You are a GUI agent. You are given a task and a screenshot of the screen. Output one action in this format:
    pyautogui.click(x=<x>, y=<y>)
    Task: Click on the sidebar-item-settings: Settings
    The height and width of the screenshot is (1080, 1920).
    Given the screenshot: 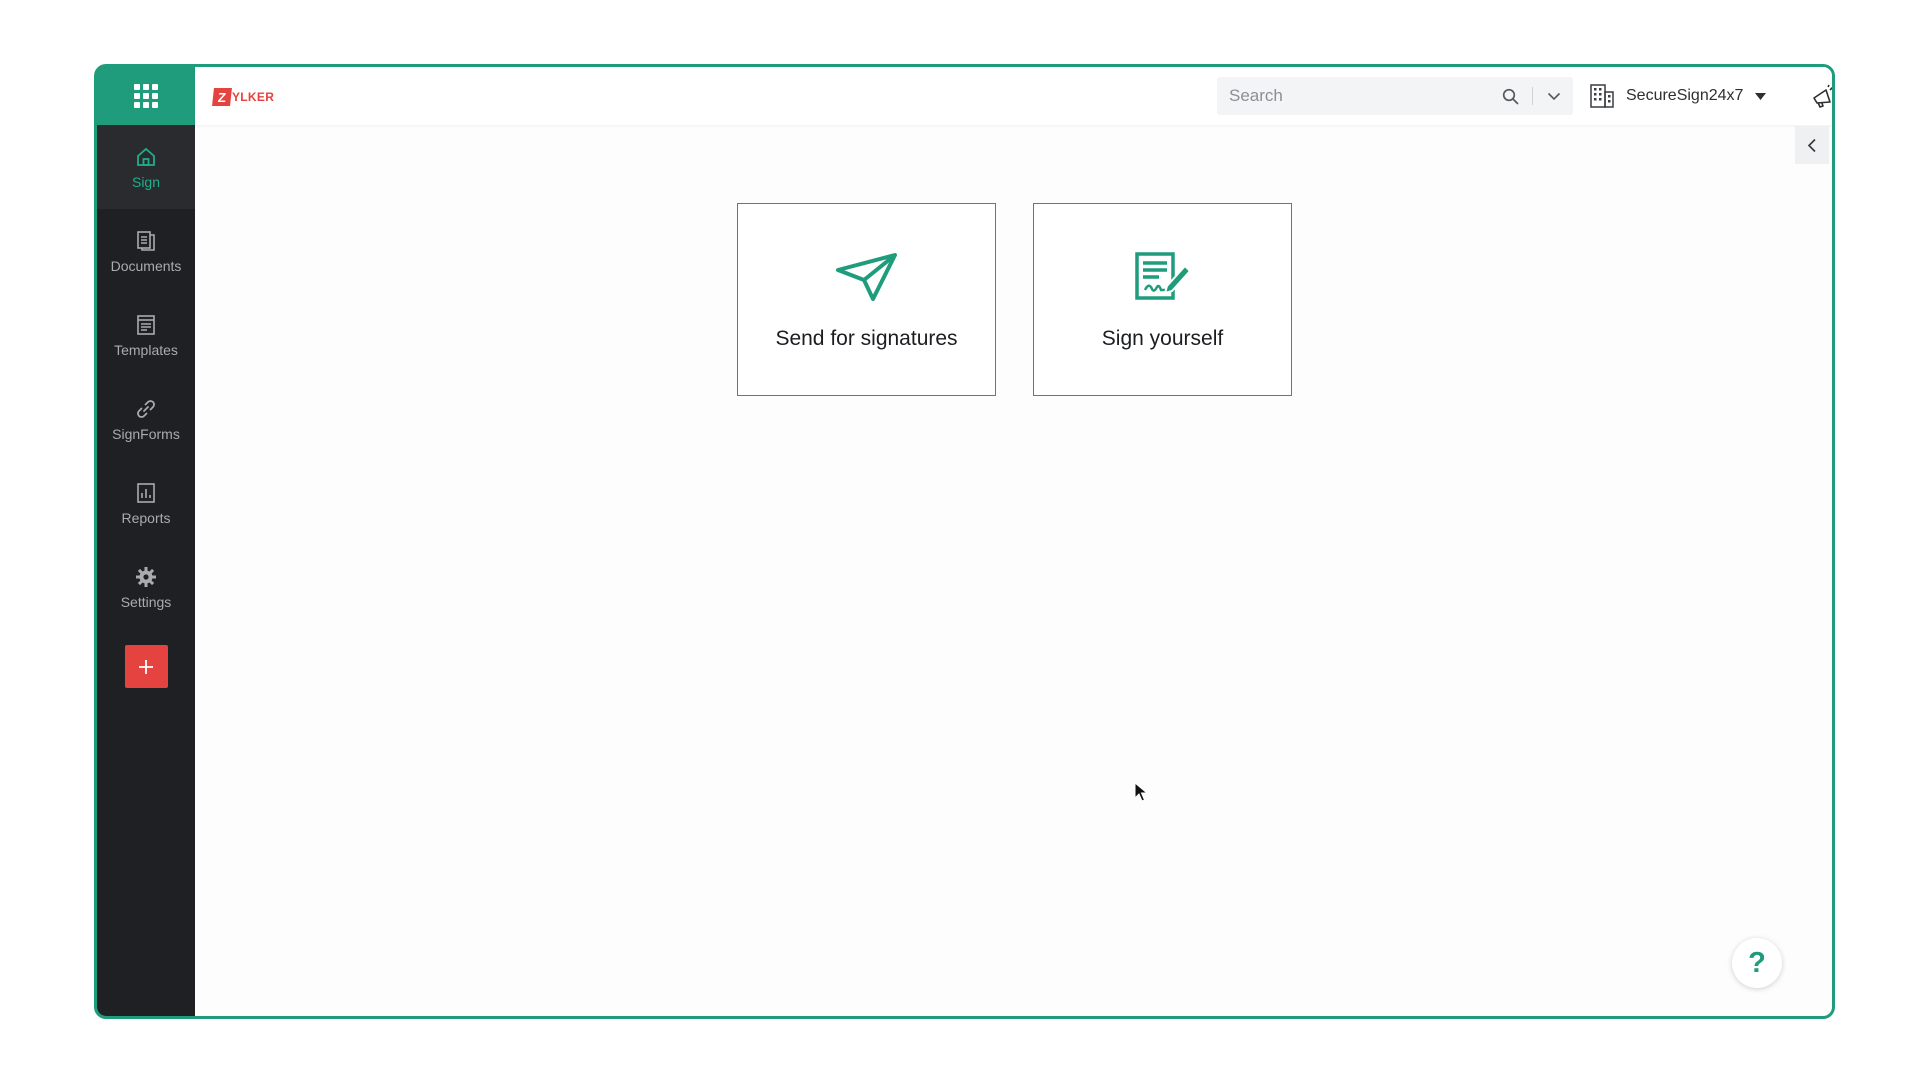 What is the action you would take?
    pyautogui.click(x=146, y=587)
    